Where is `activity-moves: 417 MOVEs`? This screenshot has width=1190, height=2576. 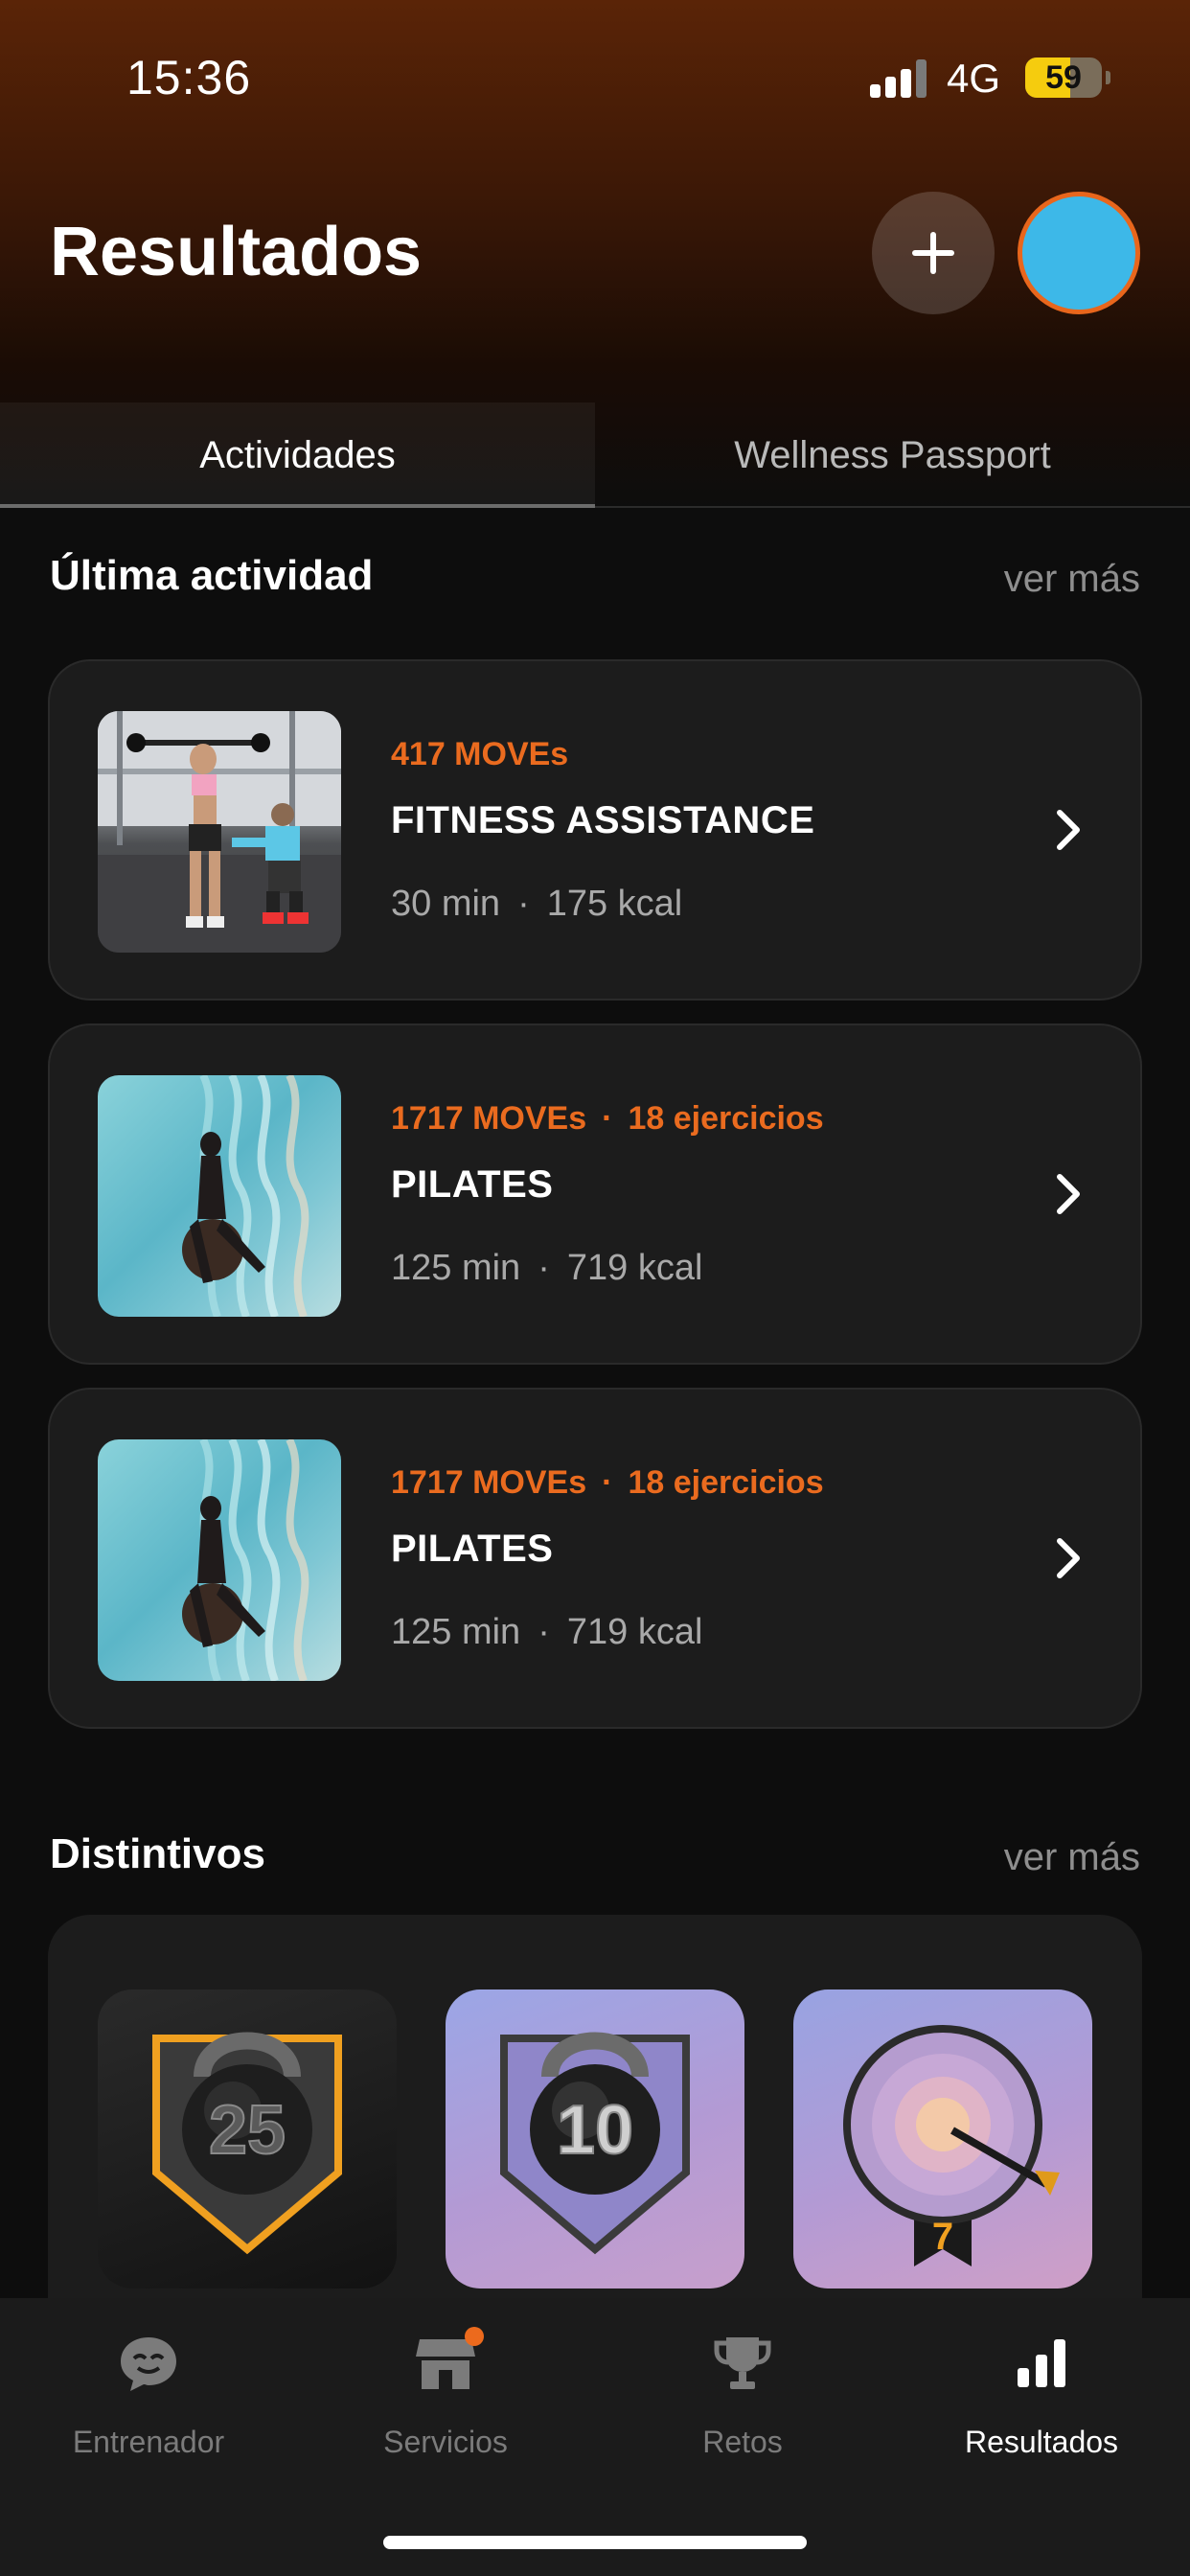
activity-moves: 417 MOVEs is located at coordinates (480, 754).